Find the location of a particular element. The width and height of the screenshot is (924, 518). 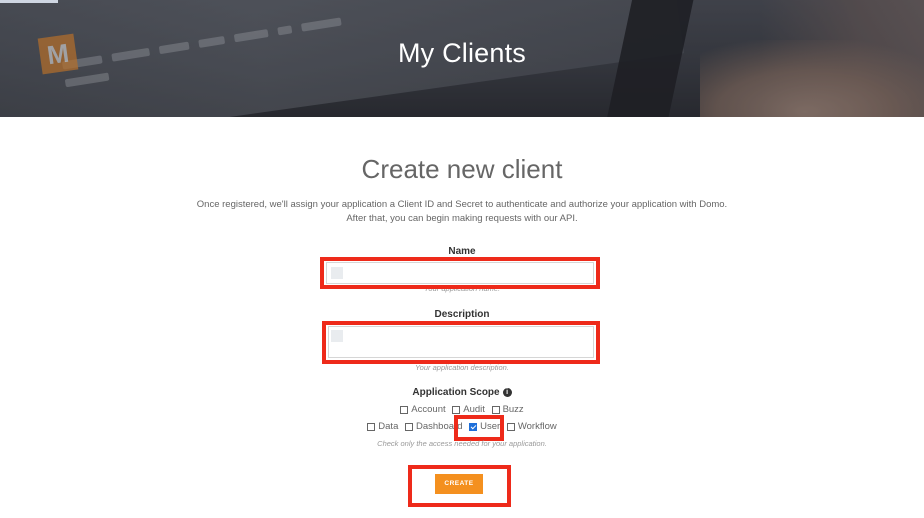

name-label: Name is located at coordinates (462, 251).